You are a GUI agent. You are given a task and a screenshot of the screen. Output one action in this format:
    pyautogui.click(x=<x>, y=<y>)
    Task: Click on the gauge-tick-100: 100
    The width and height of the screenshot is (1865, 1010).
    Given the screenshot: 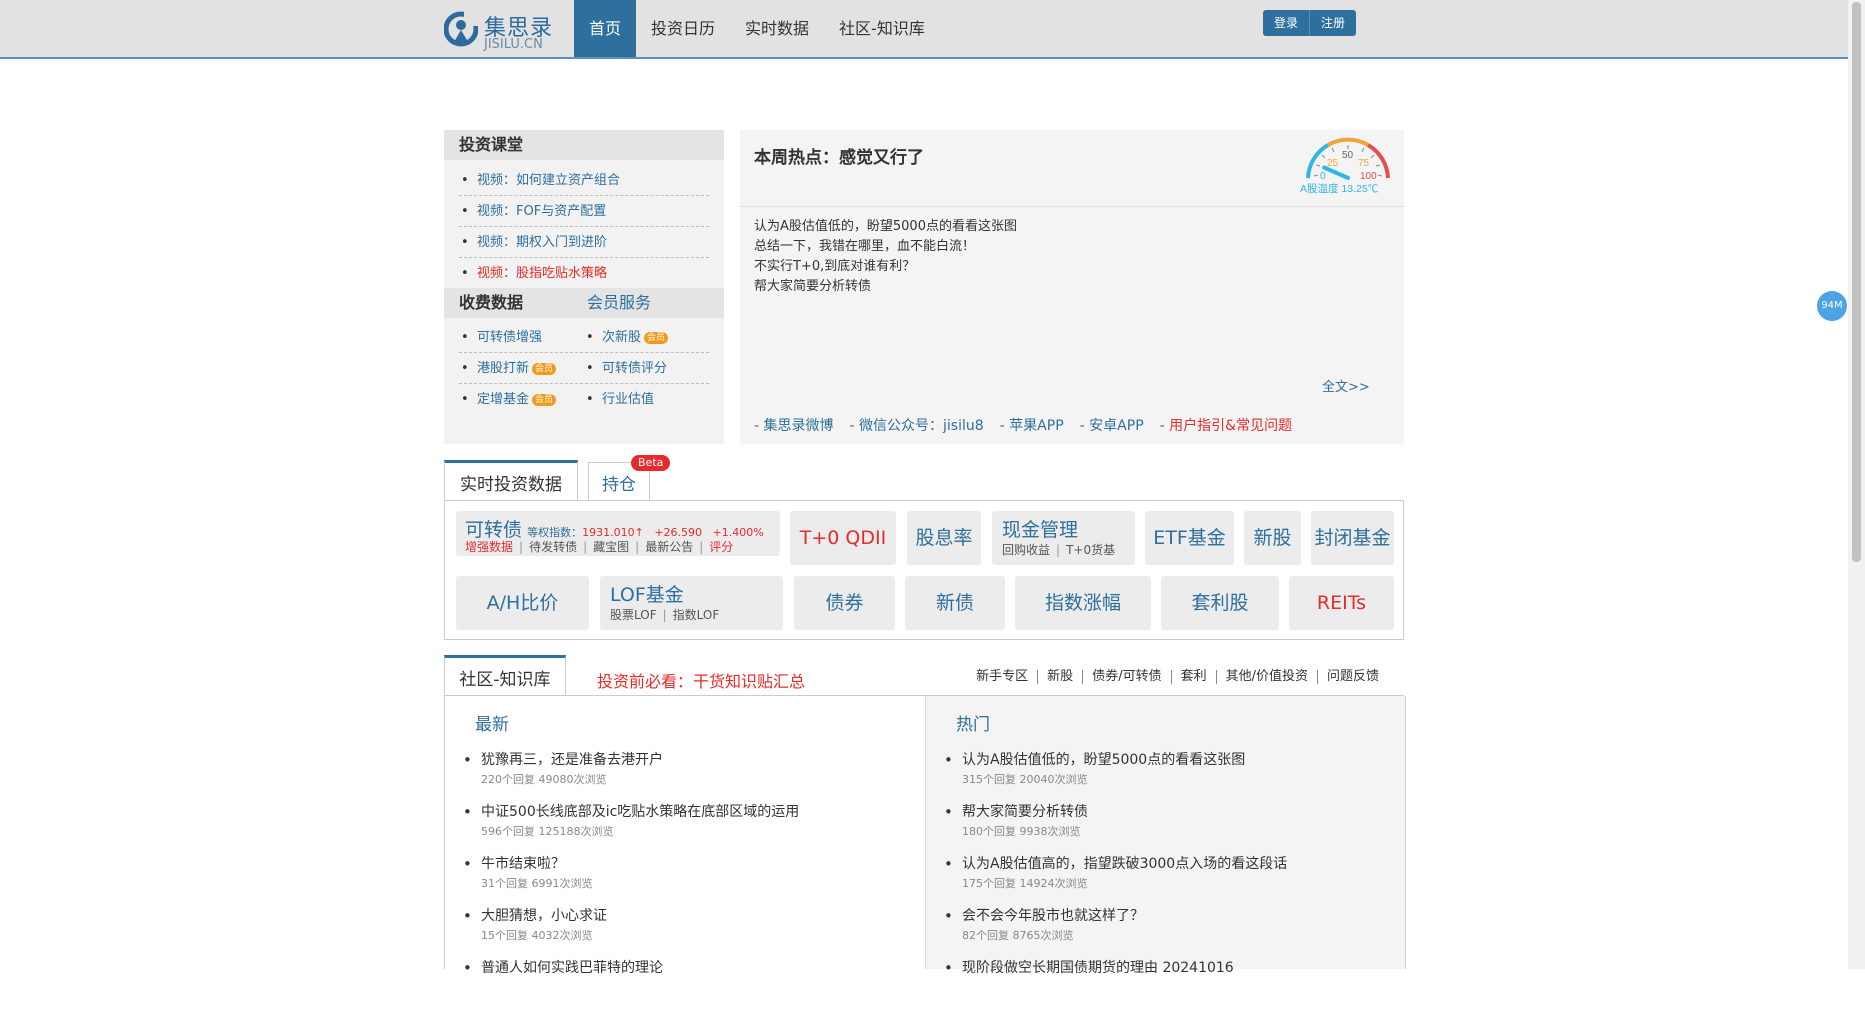 What is the action you would take?
    pyautogui.click(x=1368, y=176)
    